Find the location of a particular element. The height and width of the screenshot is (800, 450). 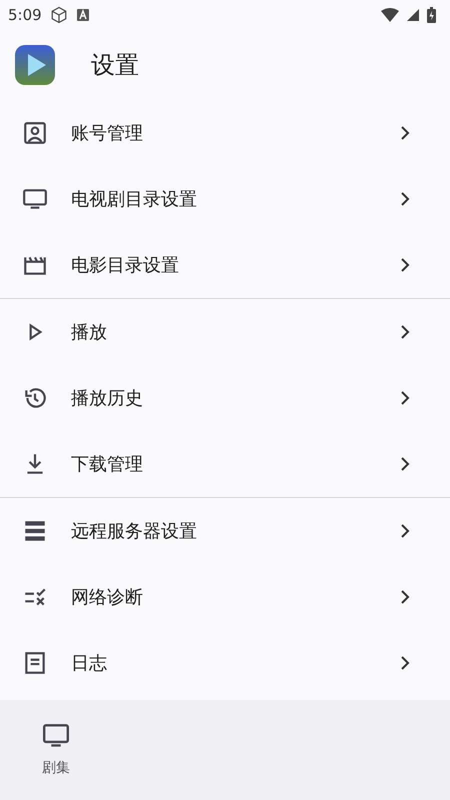

settings-item: 电视剧目录设置 is located at coordinates (225, 199).